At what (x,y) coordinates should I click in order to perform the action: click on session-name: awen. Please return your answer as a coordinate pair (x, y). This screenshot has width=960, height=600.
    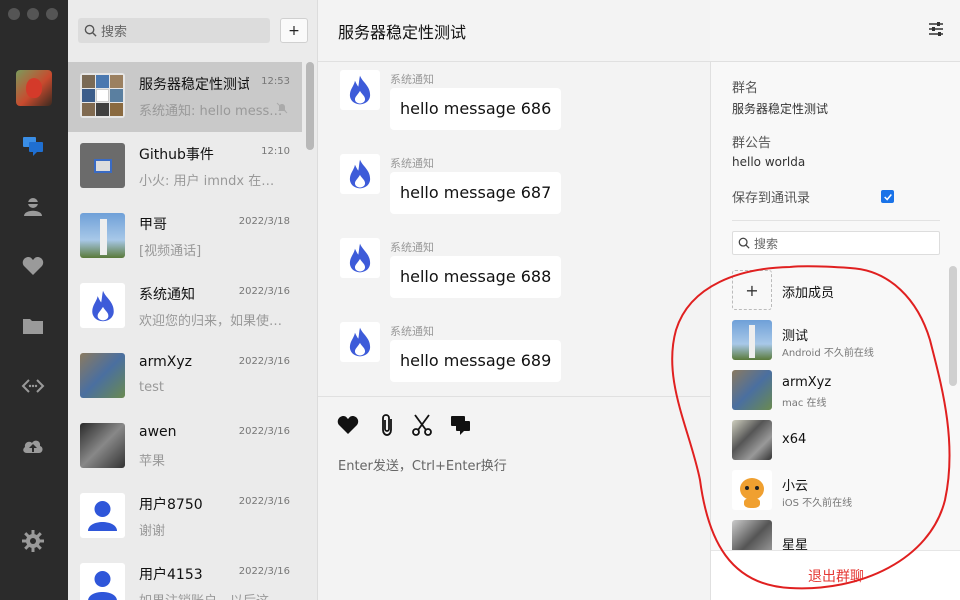
    Looking at the image, I should click on (158, 432).